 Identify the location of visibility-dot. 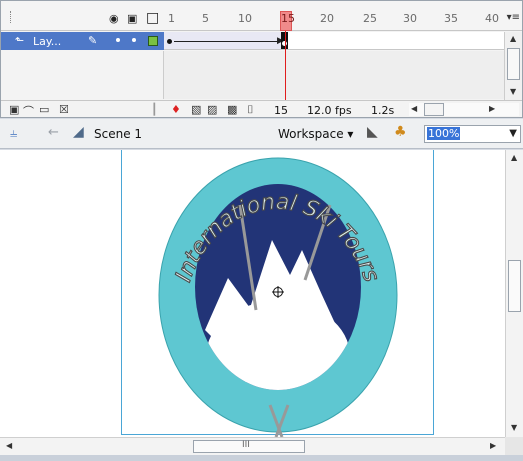
(118, 40).